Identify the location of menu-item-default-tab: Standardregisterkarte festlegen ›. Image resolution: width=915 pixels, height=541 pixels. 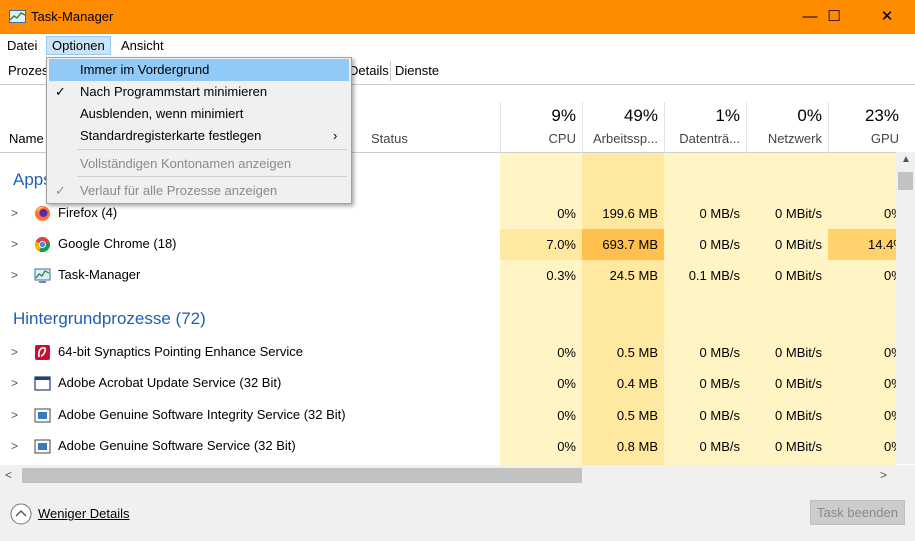
(199, 136).